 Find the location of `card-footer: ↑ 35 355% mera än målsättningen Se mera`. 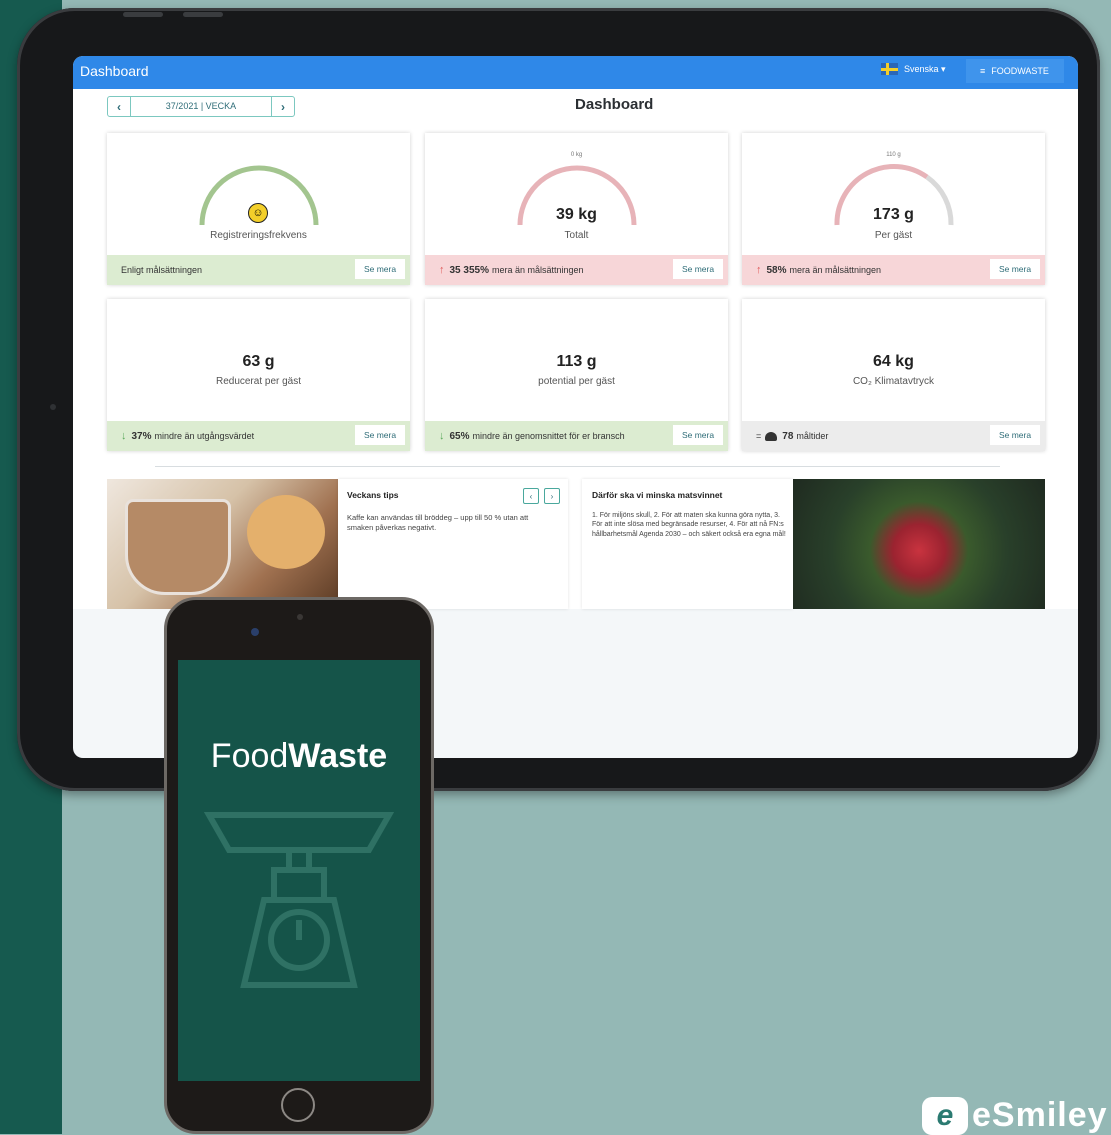

card-footer: ↑ 35 355% mera än målsättningen Se mera is located at coordinates (576, 270).